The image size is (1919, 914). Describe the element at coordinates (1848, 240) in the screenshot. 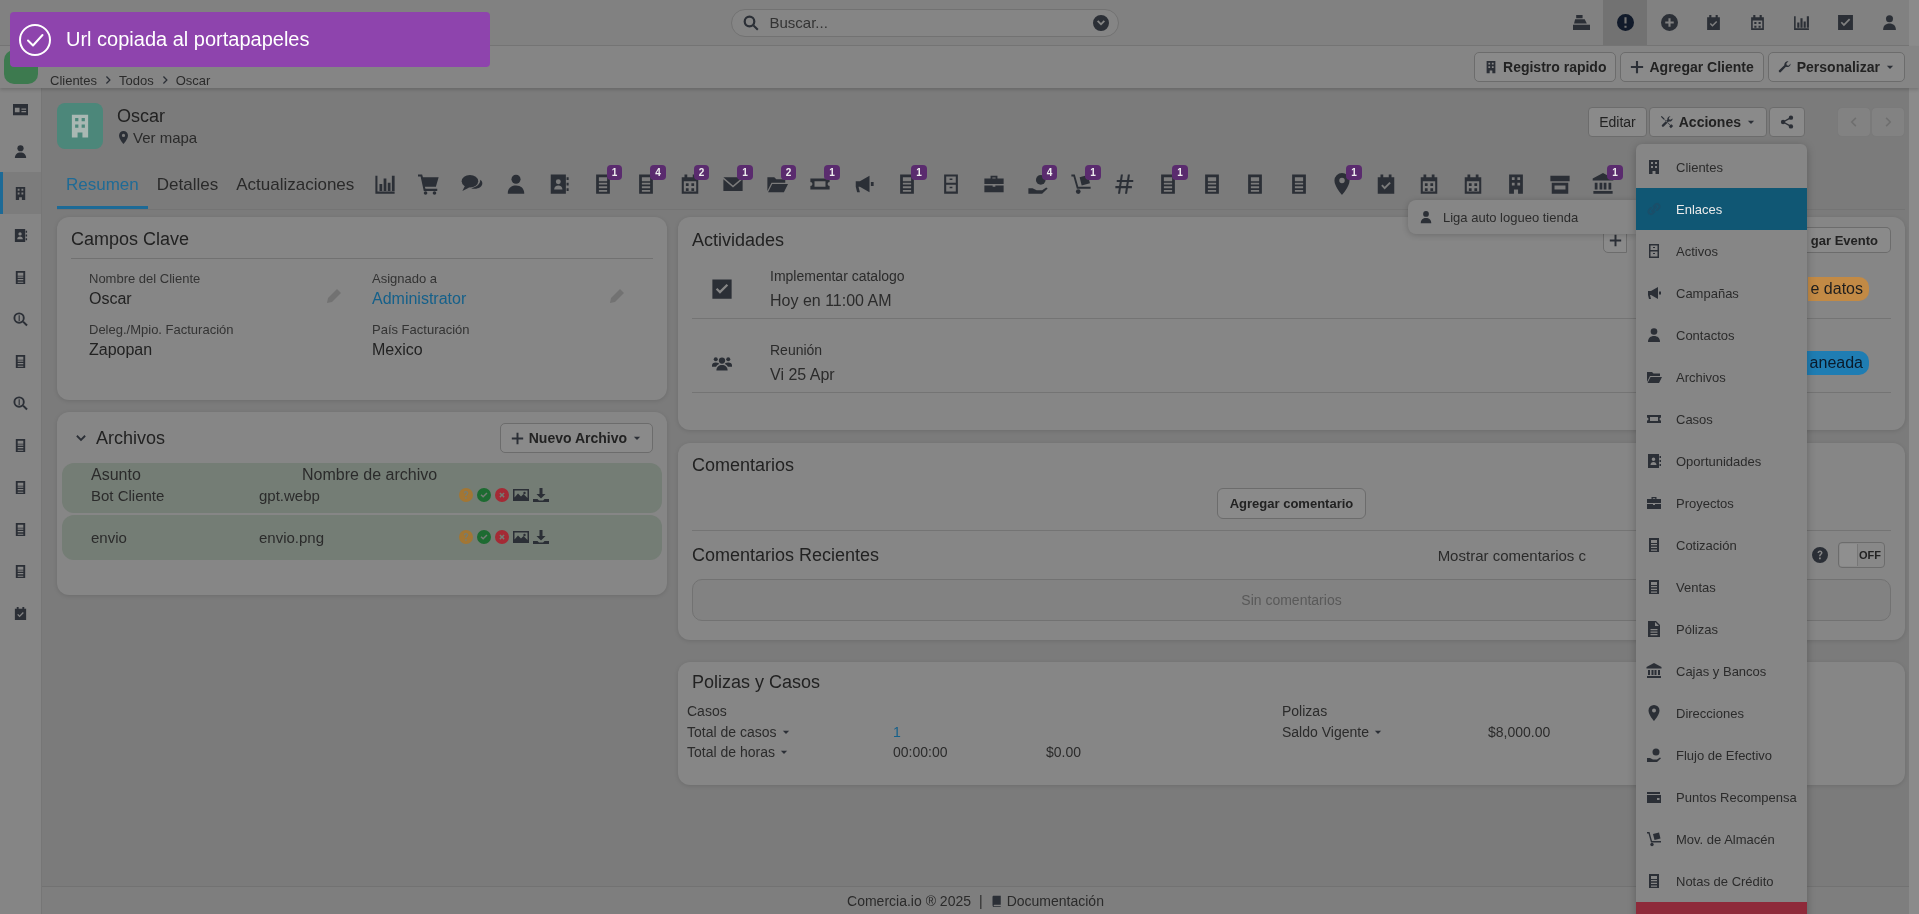

I see `add-event-button: gar Evento` at that location.